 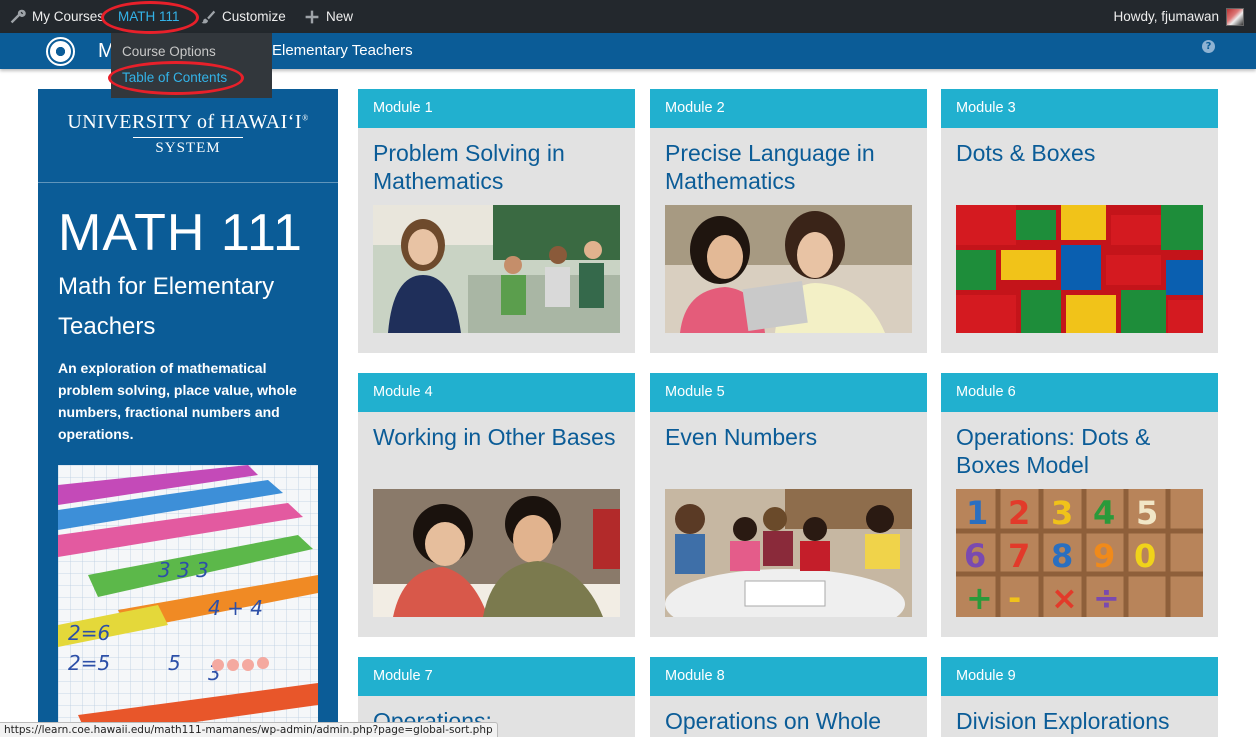 I want to click on svg-text: 8, so click(x=1062, y=556).